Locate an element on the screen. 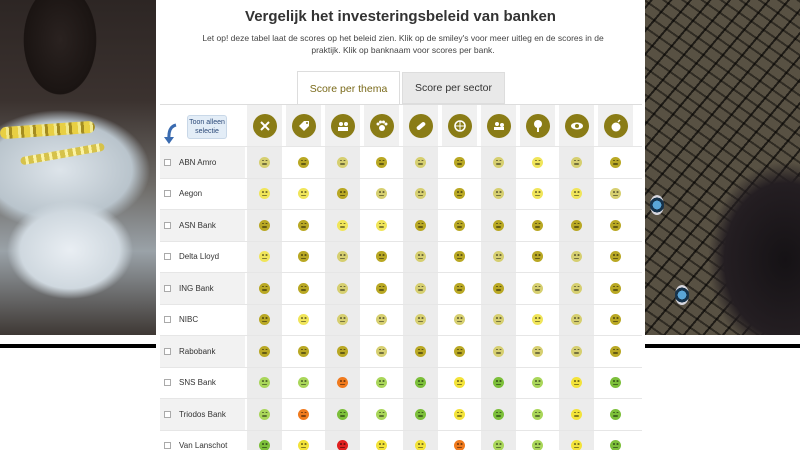 This screenshot has width=800, height=450. bank-name-cell: Aegon is located at coordinates (202, 194).